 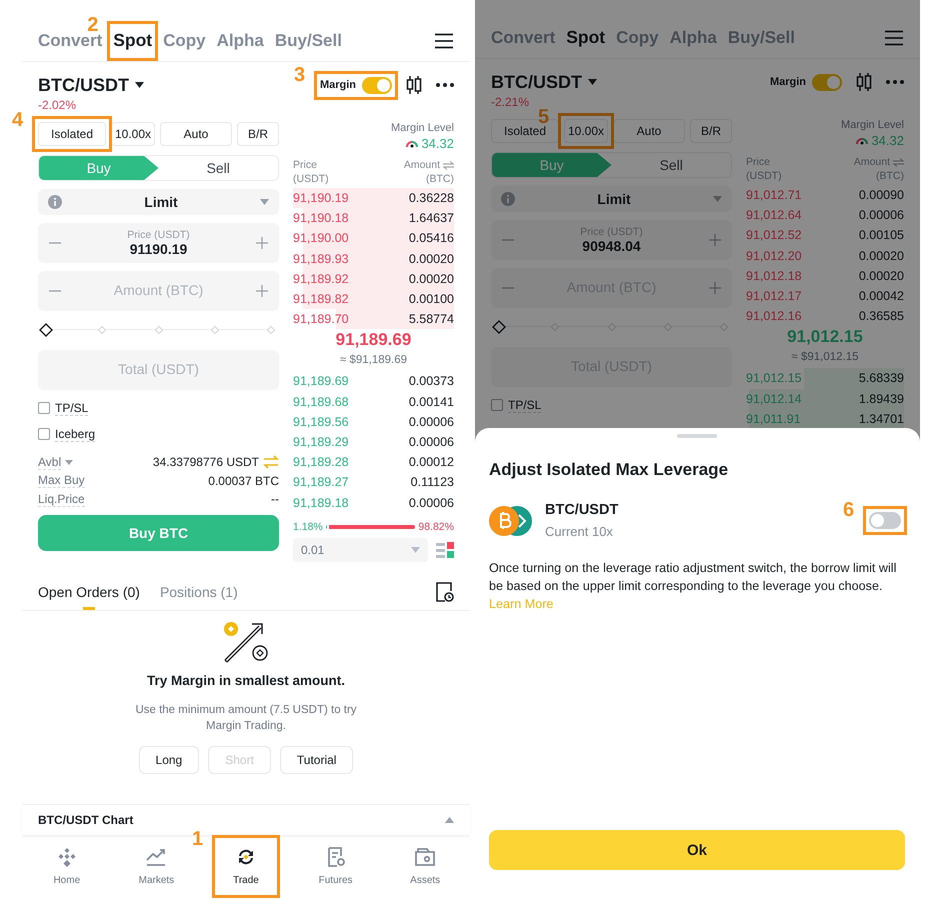 What do you see at coordinates (717, 199) in the screenshot?
I see `caret-down-icon` at bounding box center [717, 199].